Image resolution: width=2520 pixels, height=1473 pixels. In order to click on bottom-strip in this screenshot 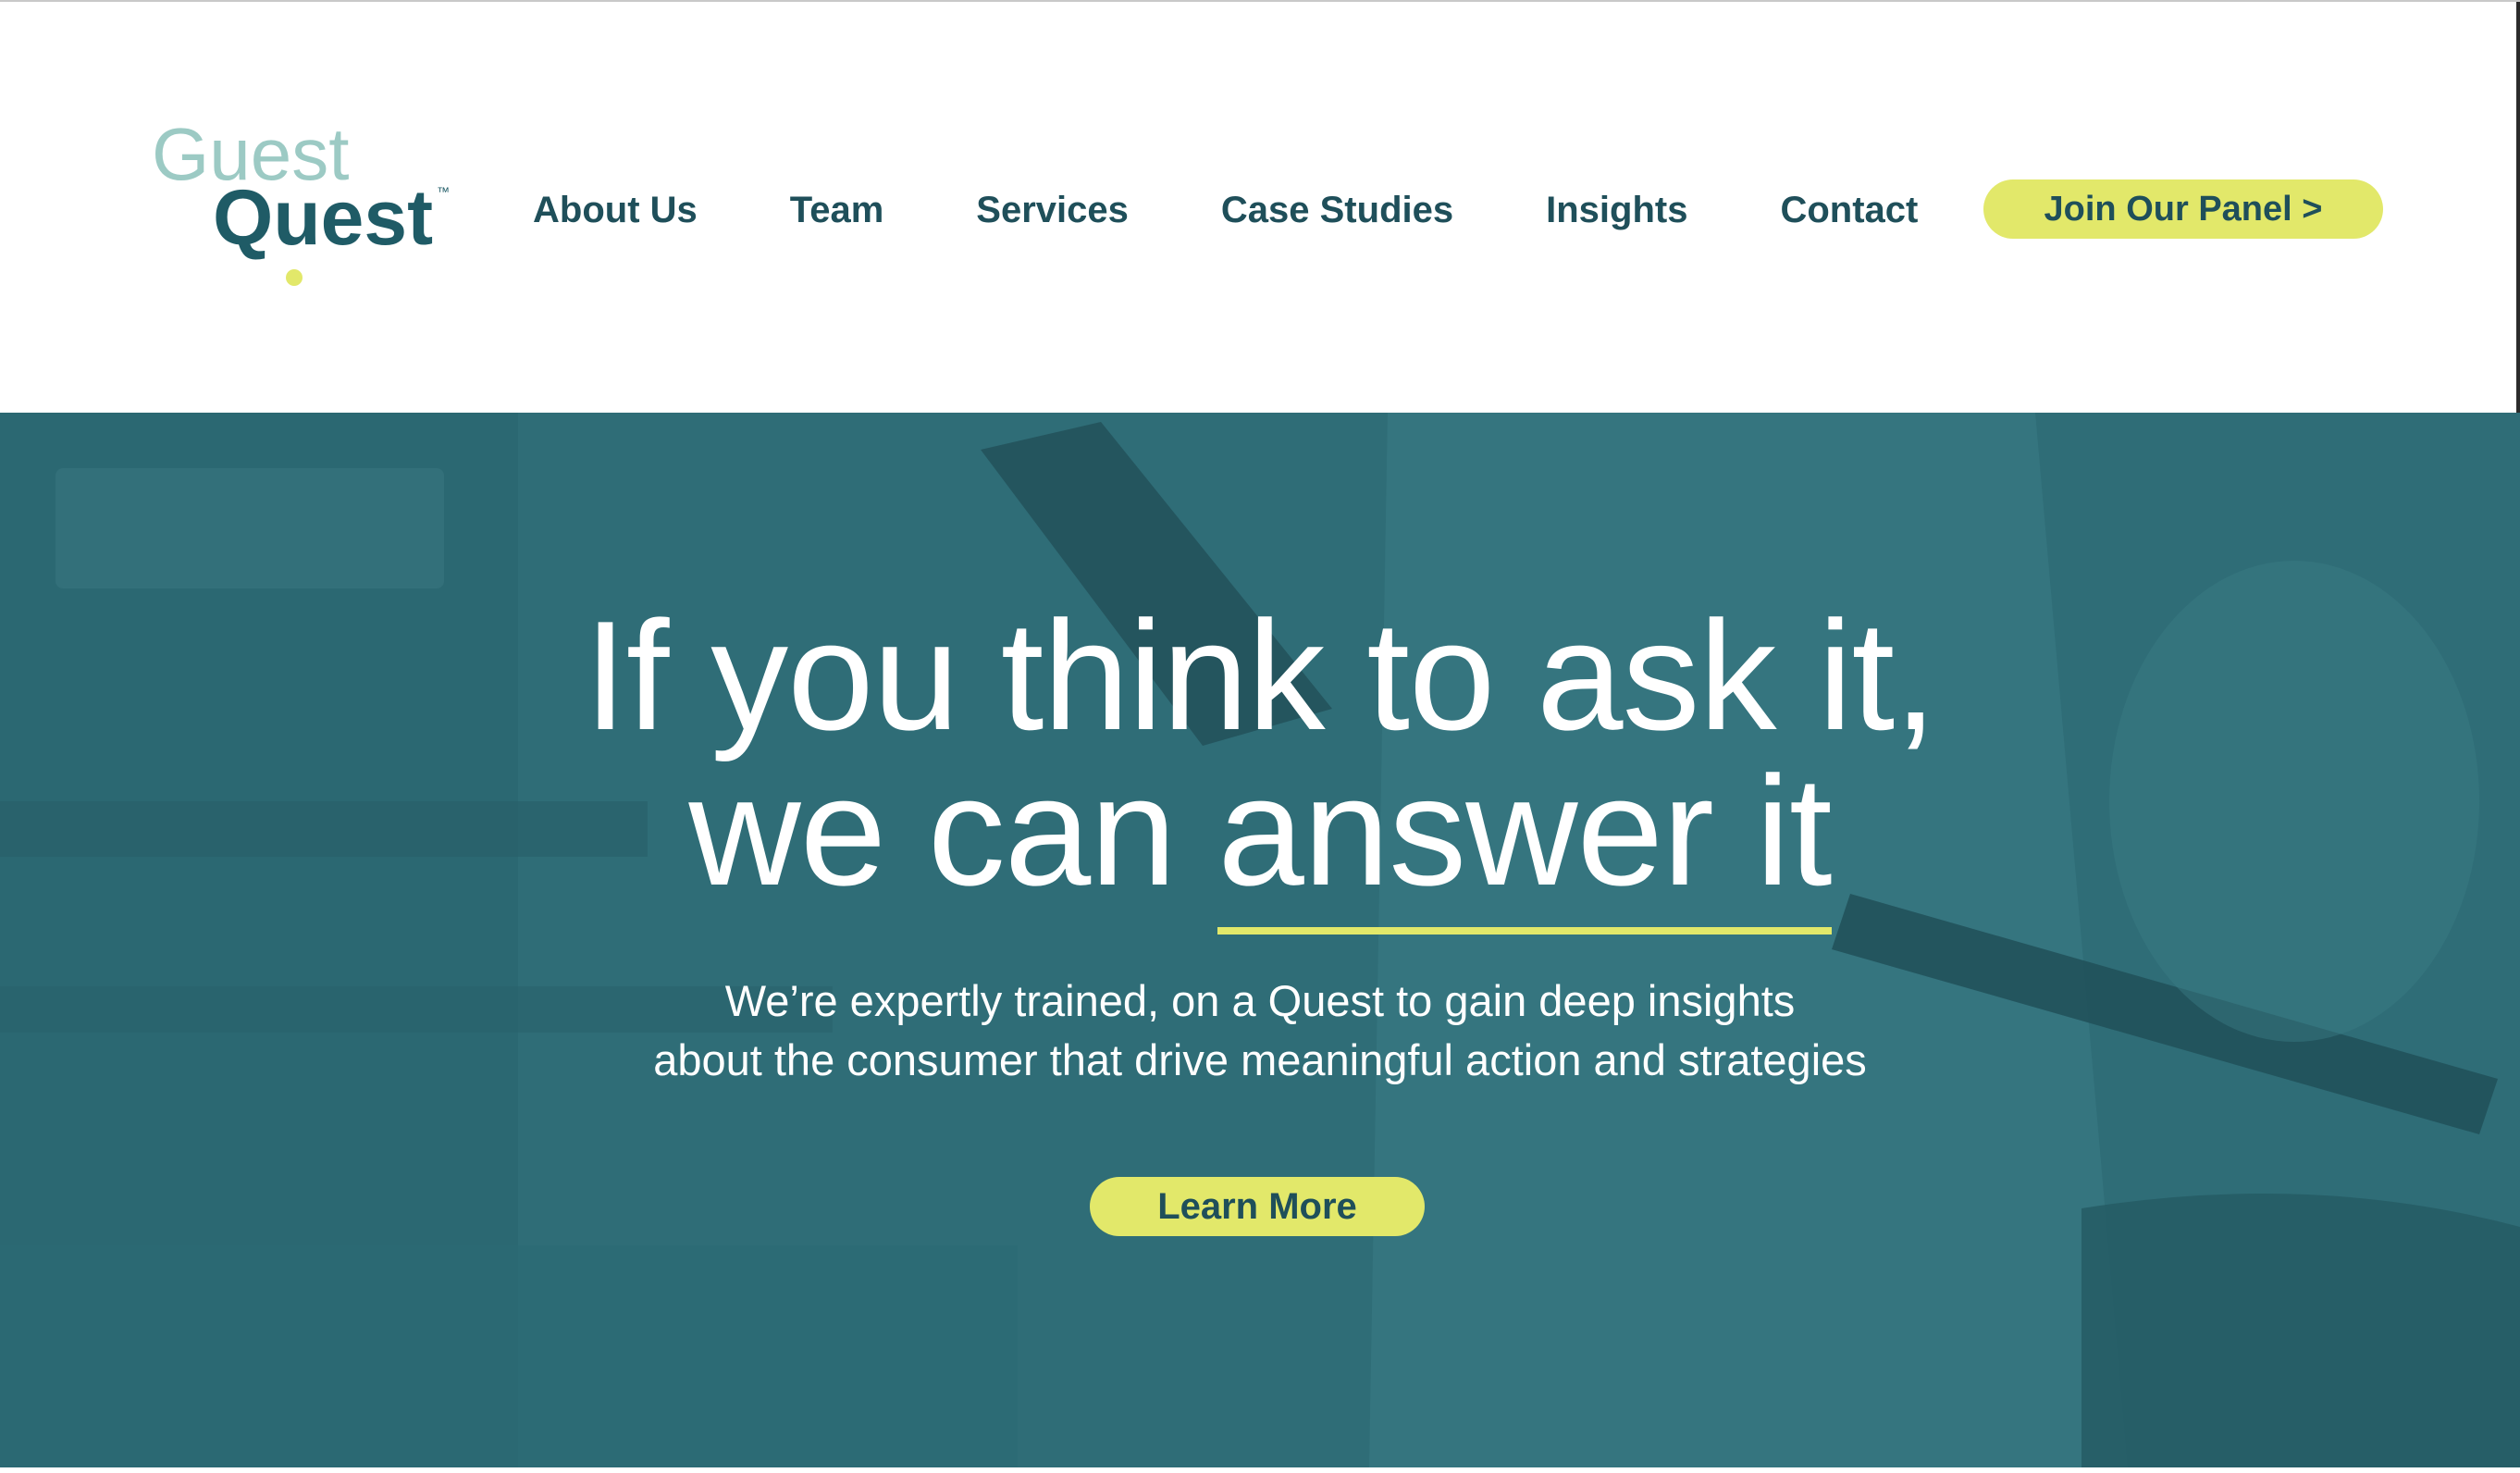, I will do `click(1260, 1470)`.